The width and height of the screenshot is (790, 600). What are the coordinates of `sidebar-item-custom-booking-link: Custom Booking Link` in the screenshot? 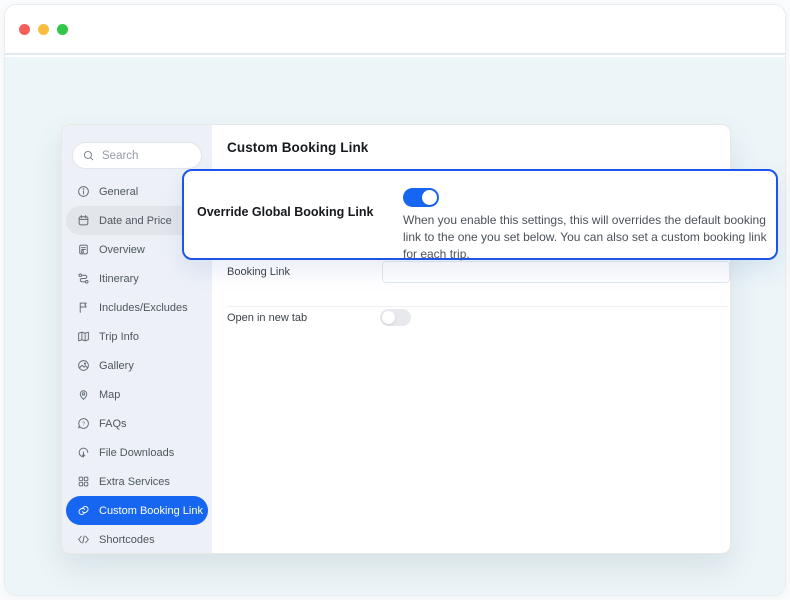 It's located at (137, 510).